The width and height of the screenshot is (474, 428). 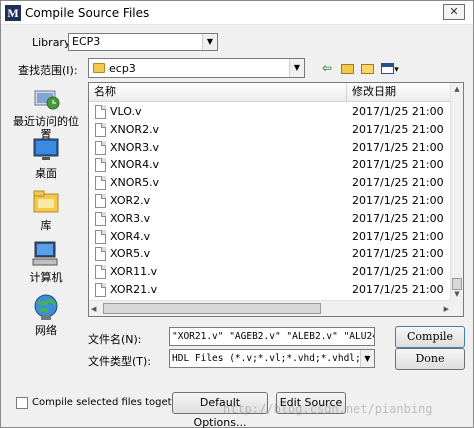 I want to click on recent-places-icon, so click(x=46, y=98).